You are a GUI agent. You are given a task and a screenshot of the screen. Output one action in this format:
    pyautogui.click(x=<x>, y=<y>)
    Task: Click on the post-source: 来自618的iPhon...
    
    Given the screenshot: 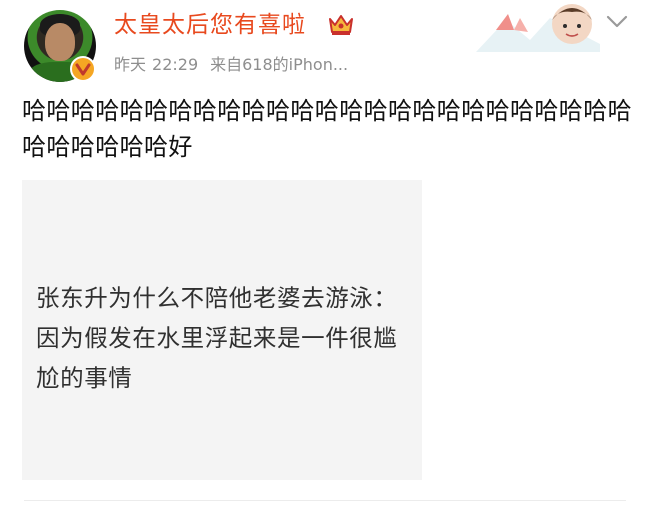 What is the action you would take?
    pyautogui.click(x=279, y=64)
    